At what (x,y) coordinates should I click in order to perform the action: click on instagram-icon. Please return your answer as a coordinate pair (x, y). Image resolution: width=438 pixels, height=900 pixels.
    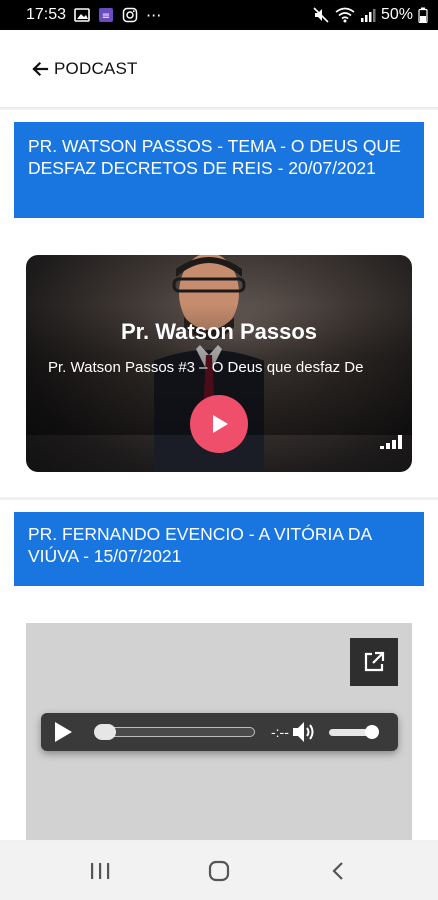
    Looking at the image, I should click on (130, 15).